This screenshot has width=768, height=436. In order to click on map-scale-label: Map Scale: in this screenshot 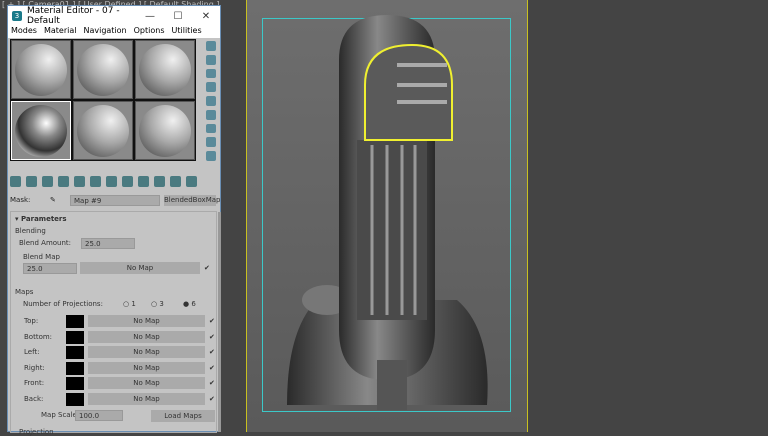, I will do `click(60, 415)`.